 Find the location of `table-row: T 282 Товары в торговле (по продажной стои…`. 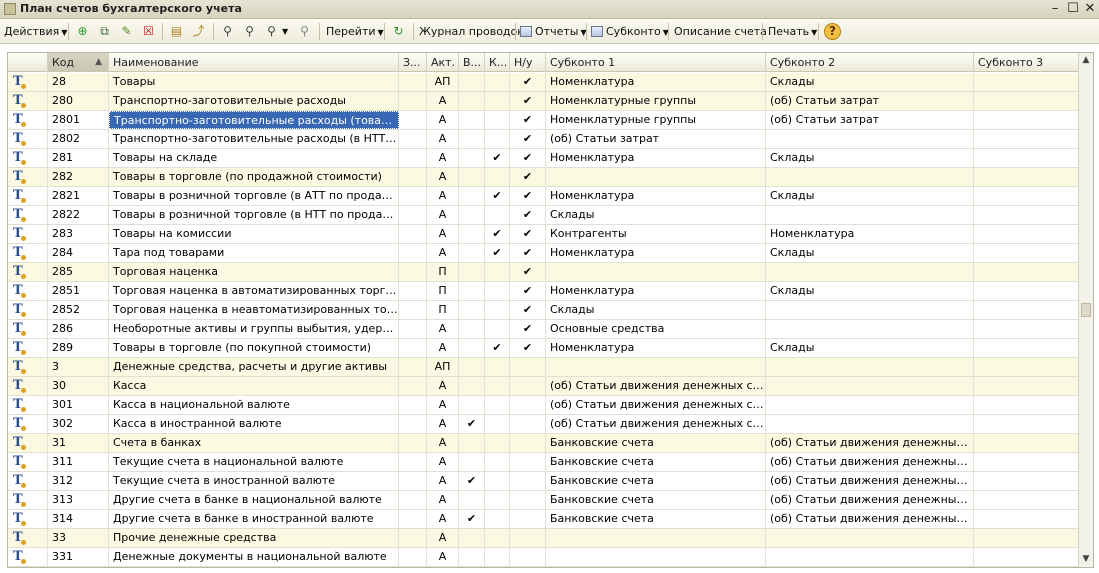

table-row: T 282 Товары в торговле (по продажной стои… is located at coordinates (543, 177).